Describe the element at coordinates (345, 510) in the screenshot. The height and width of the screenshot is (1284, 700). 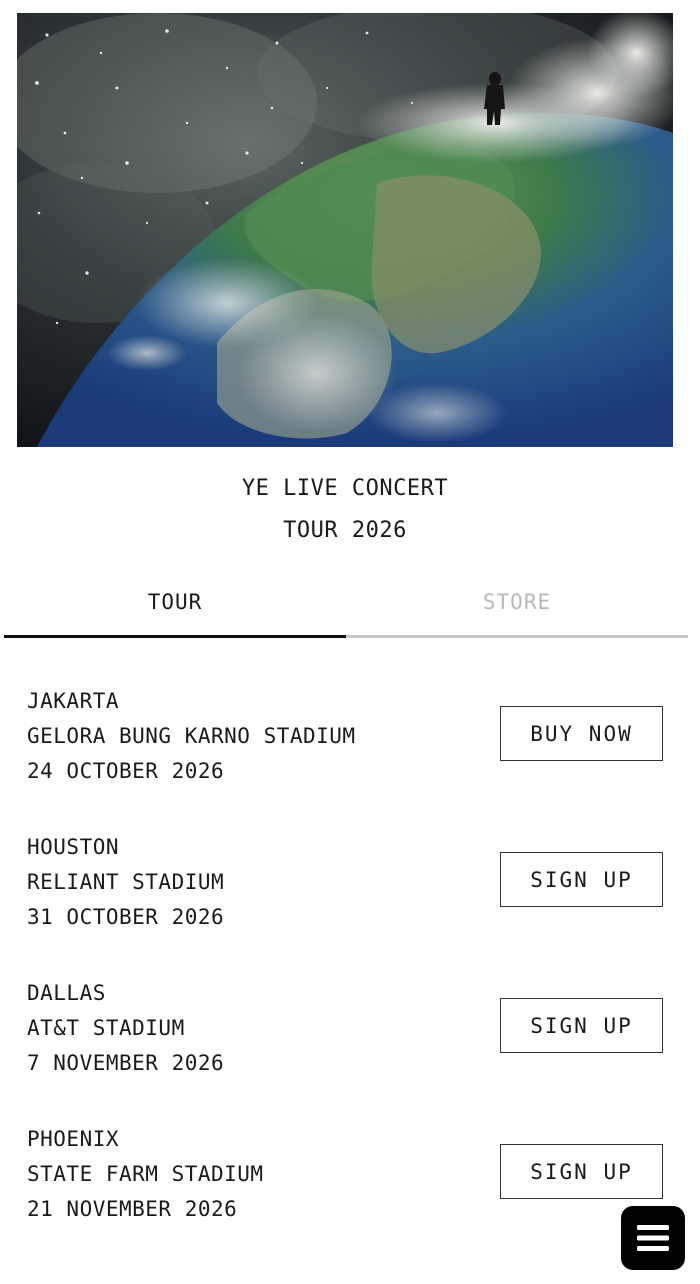
I see `concert-title: YE LIVE CONCERT TOUR 2026` at that location.